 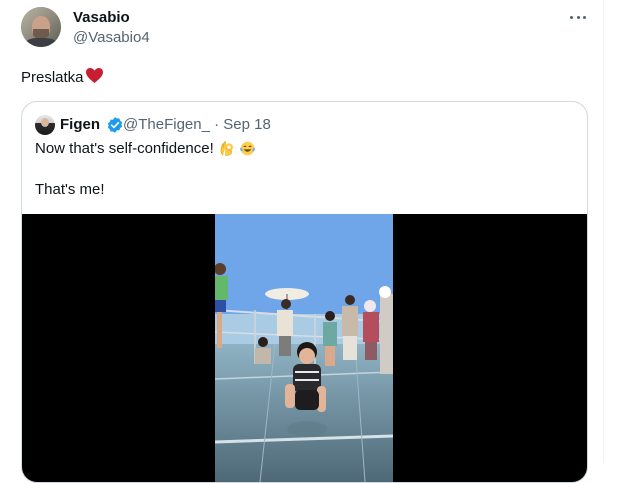 What do you see at coordinates (115, 125) in the screenshot?
I see `verified-badge-icon` at bounding box center [115, 125].